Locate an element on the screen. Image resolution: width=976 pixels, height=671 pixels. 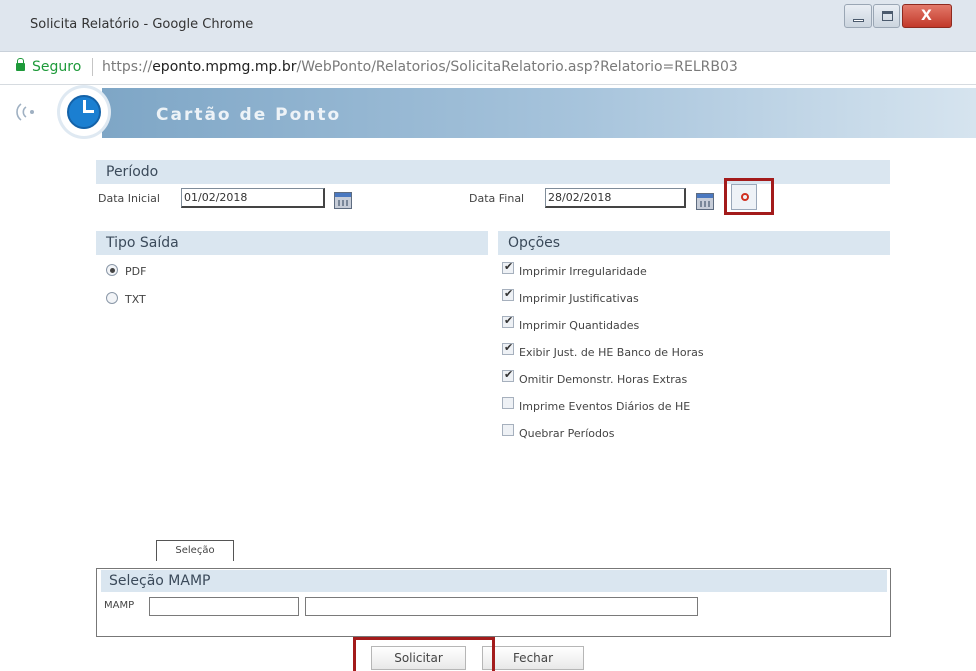
checkbox-imprimir-justificativas is located at coordinates (508, 294).